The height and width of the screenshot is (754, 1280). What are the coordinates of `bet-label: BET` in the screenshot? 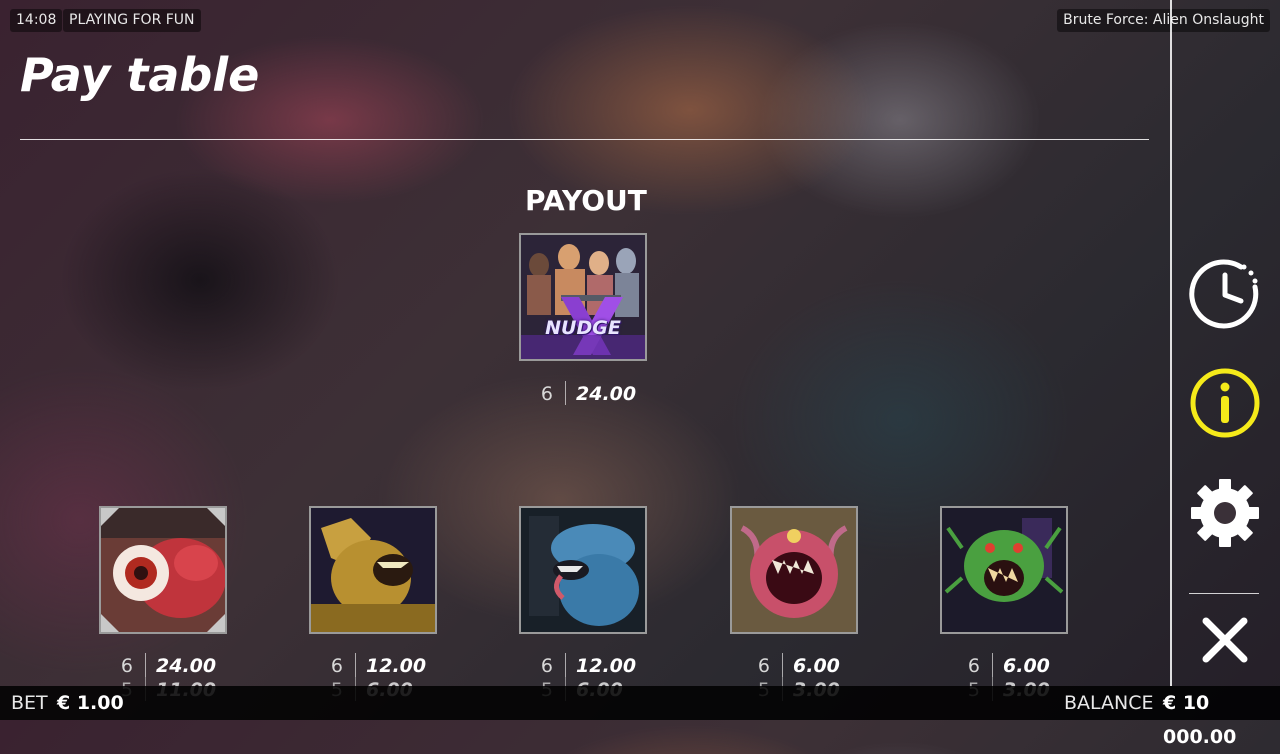 It's located at (29, 703).